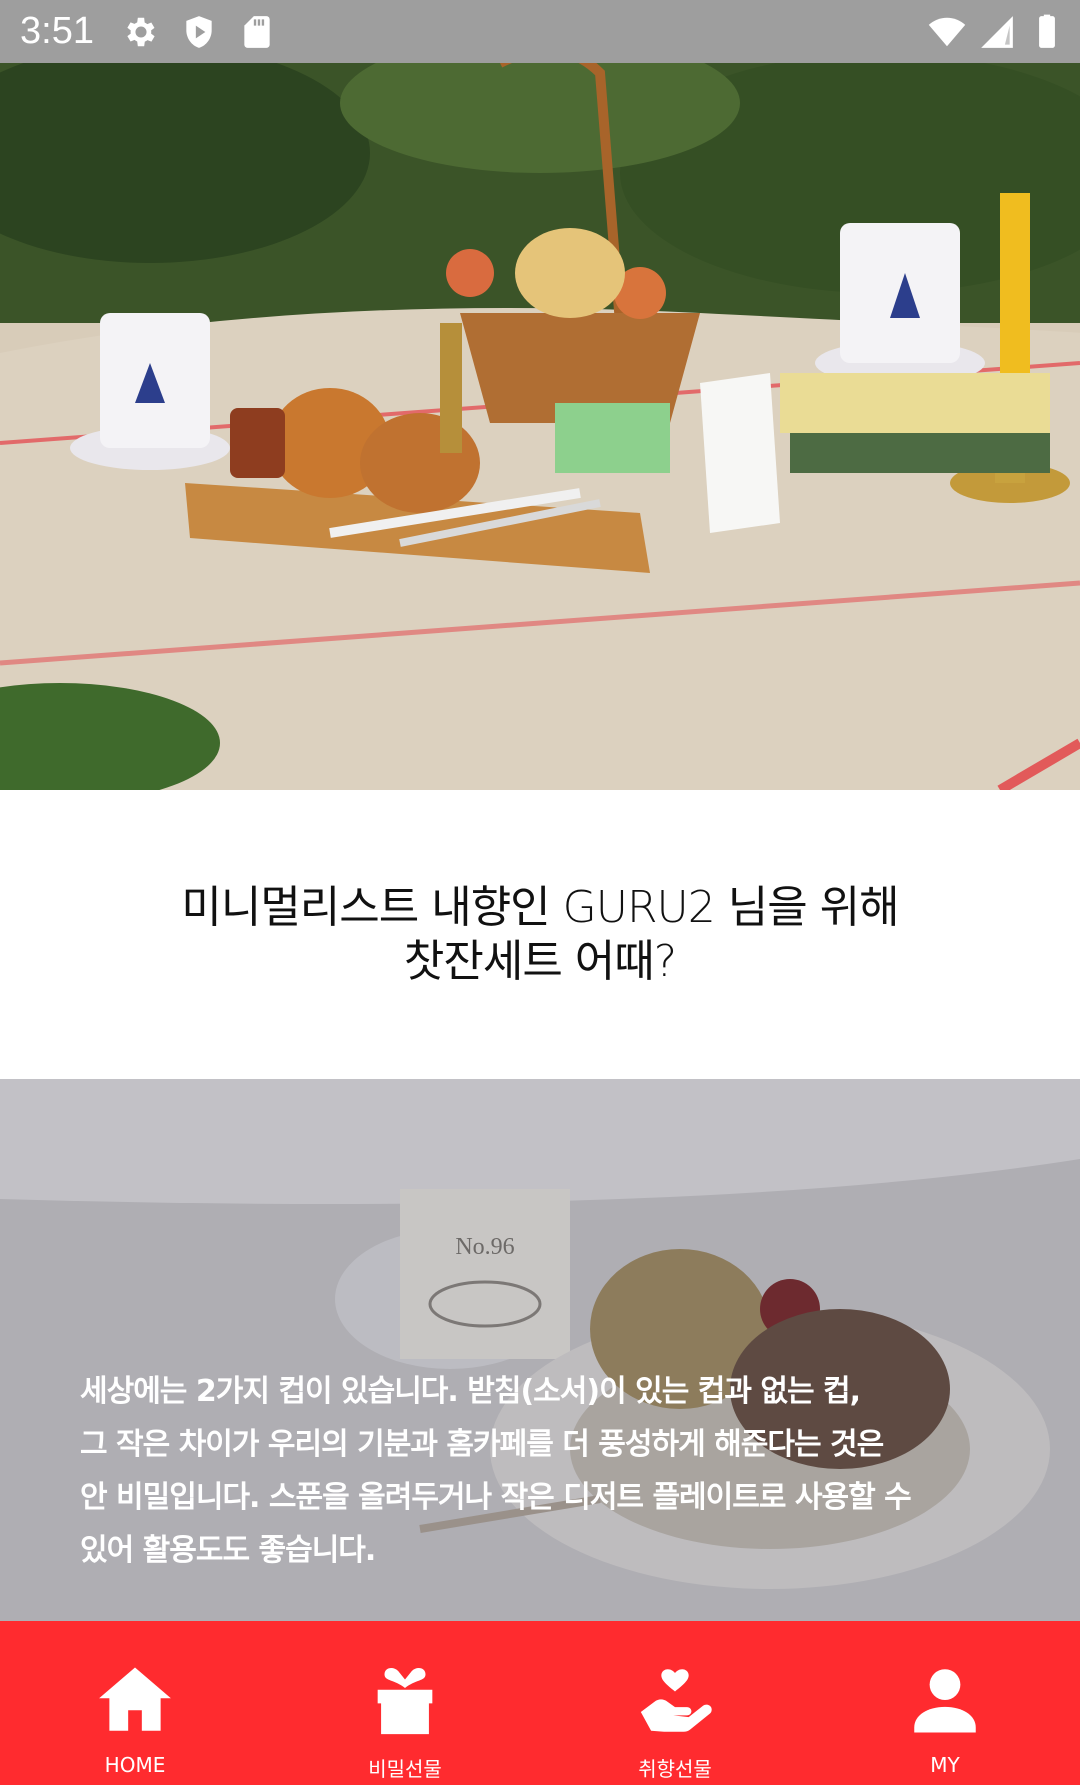  I want to click on bottom-navigation: HOME 비밀선물 취향선물 MY, so click(540, 1703).